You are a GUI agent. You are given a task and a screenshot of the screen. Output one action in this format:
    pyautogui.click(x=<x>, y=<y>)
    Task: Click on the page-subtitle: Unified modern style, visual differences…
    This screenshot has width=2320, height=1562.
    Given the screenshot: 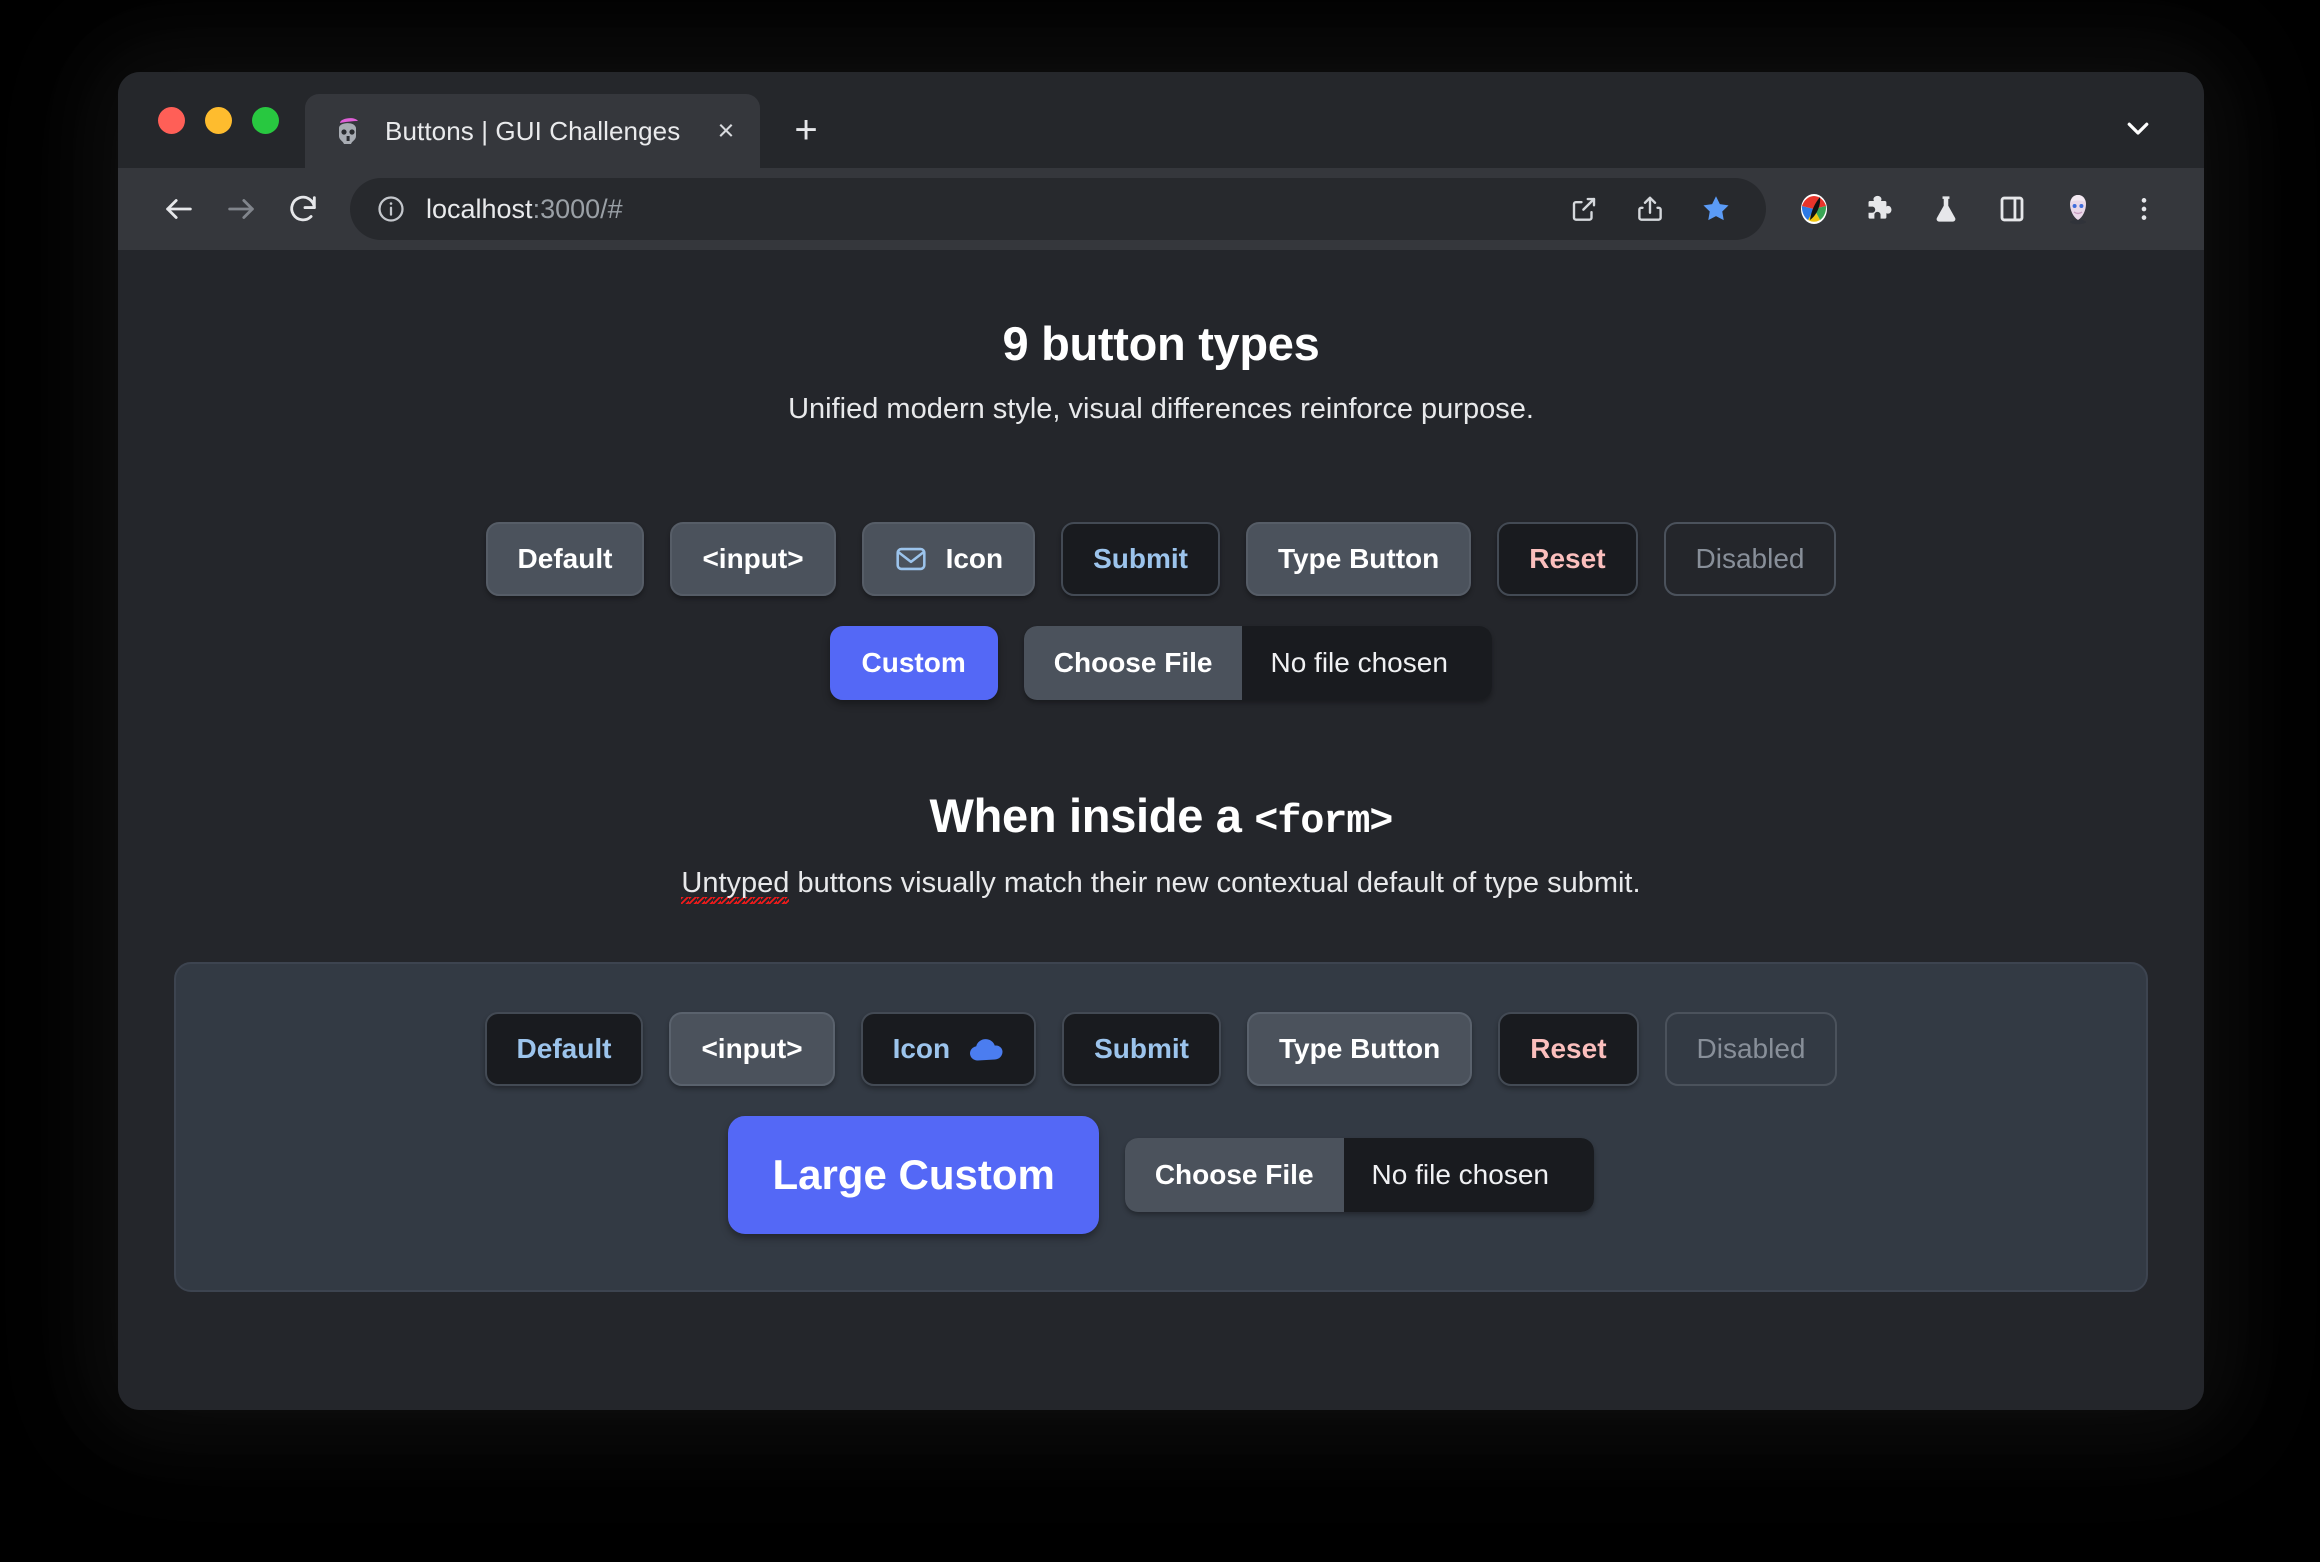 What is the action you would take?
    pyautogui.click(x=1161, y=409)
    